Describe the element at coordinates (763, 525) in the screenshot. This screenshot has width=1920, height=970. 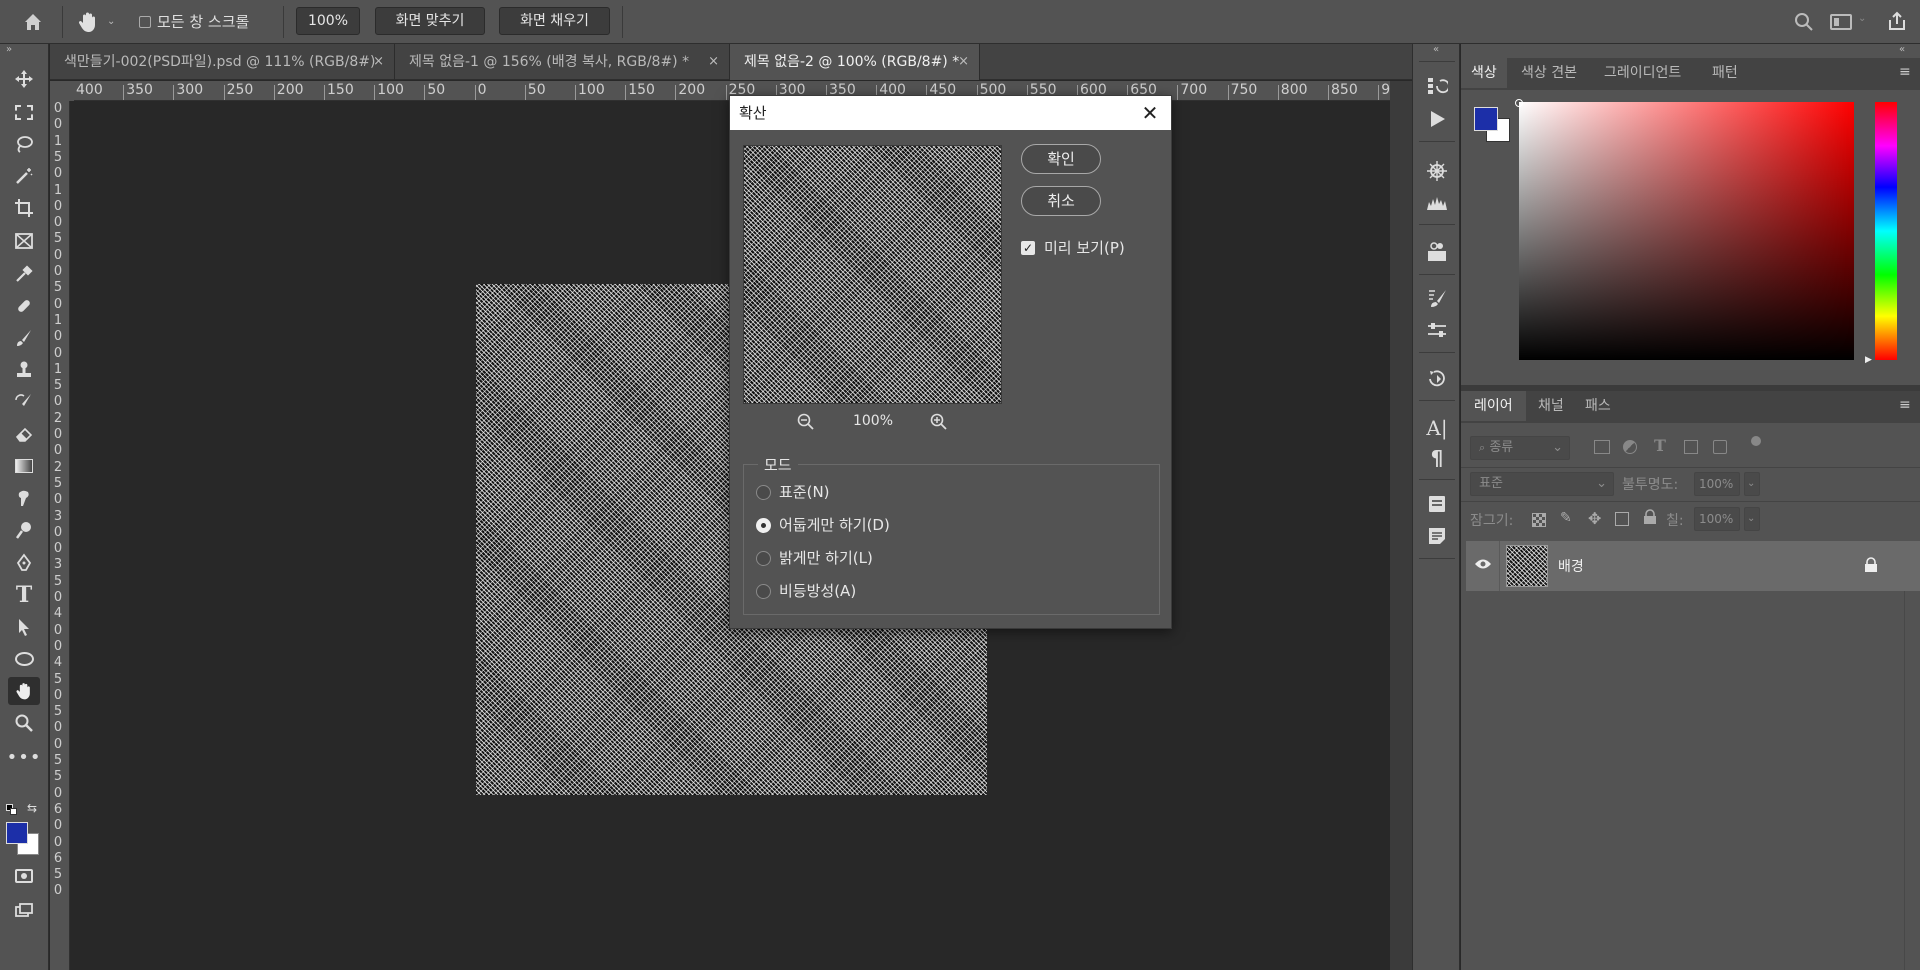
I see `mode-darken-only-radio` at that location.